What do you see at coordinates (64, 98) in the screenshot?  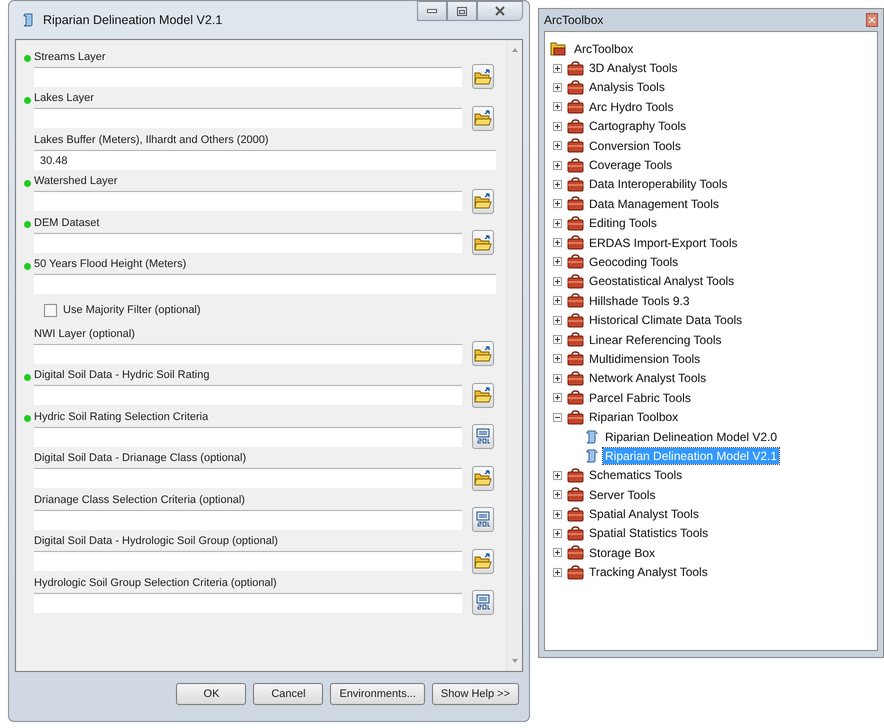 I see `parameter-label: Lakes Layer` at bounding box center [64, 98].